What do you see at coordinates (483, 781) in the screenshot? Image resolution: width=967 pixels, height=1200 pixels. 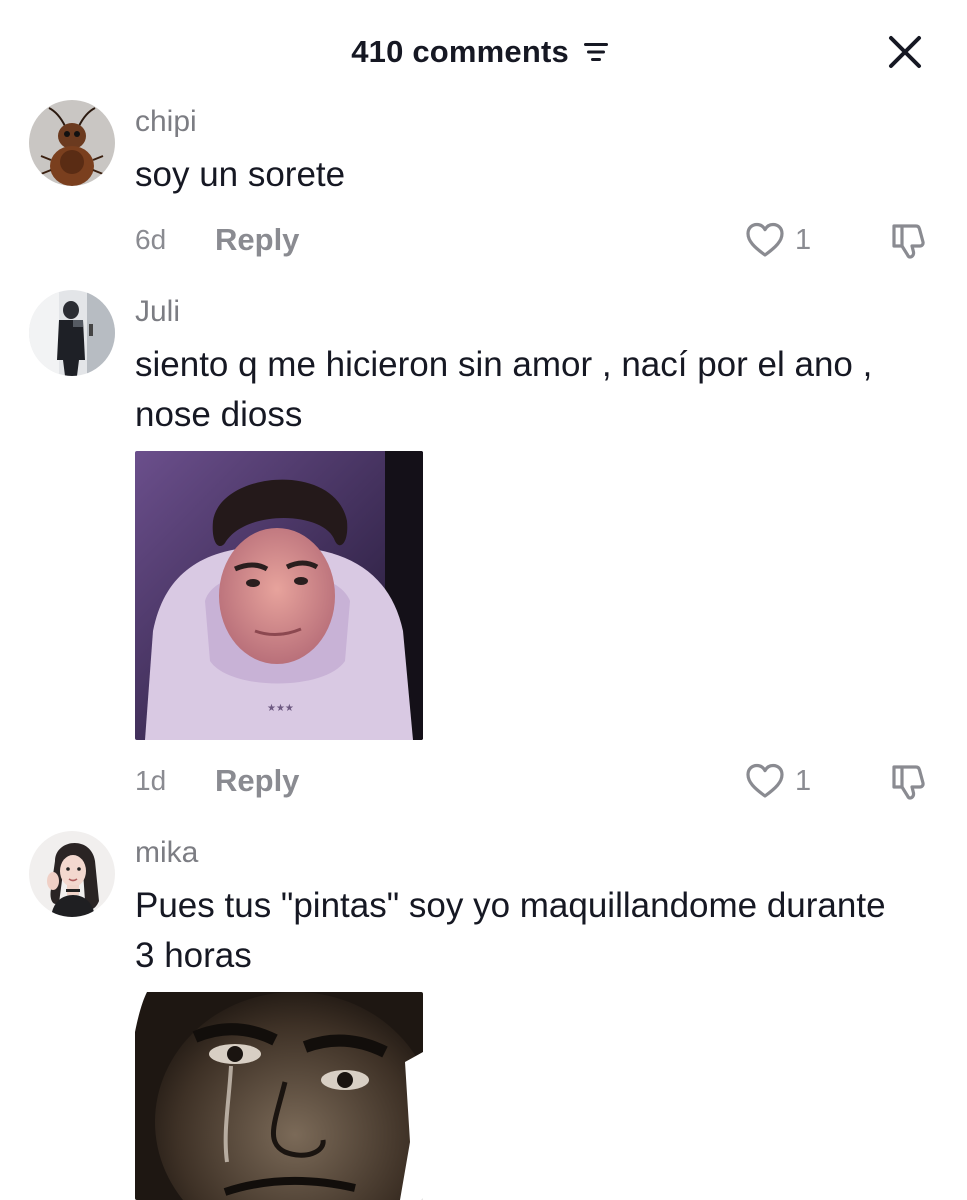 I see `comment-actions: 1d Reply 1` at bounding box center [483, 781].